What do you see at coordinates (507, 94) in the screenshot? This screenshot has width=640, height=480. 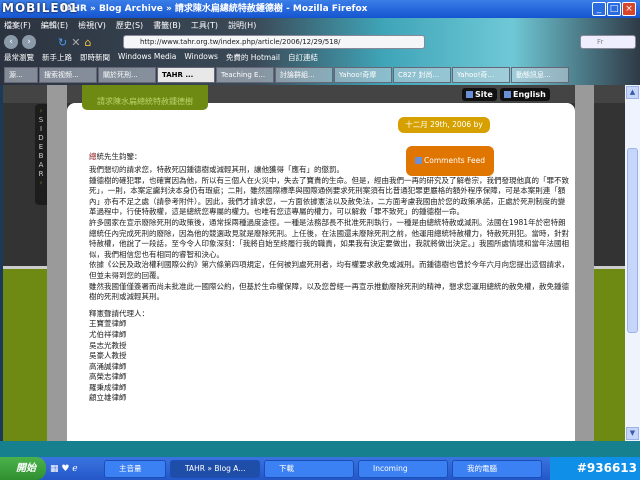 I see `english-icon` at bounding box center [507, 94].